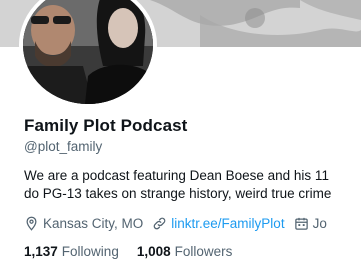  What do you see at coordinates (41, 251) in the screenshot?
I see `following-count: 1,137` at bounding box center [41, 251].